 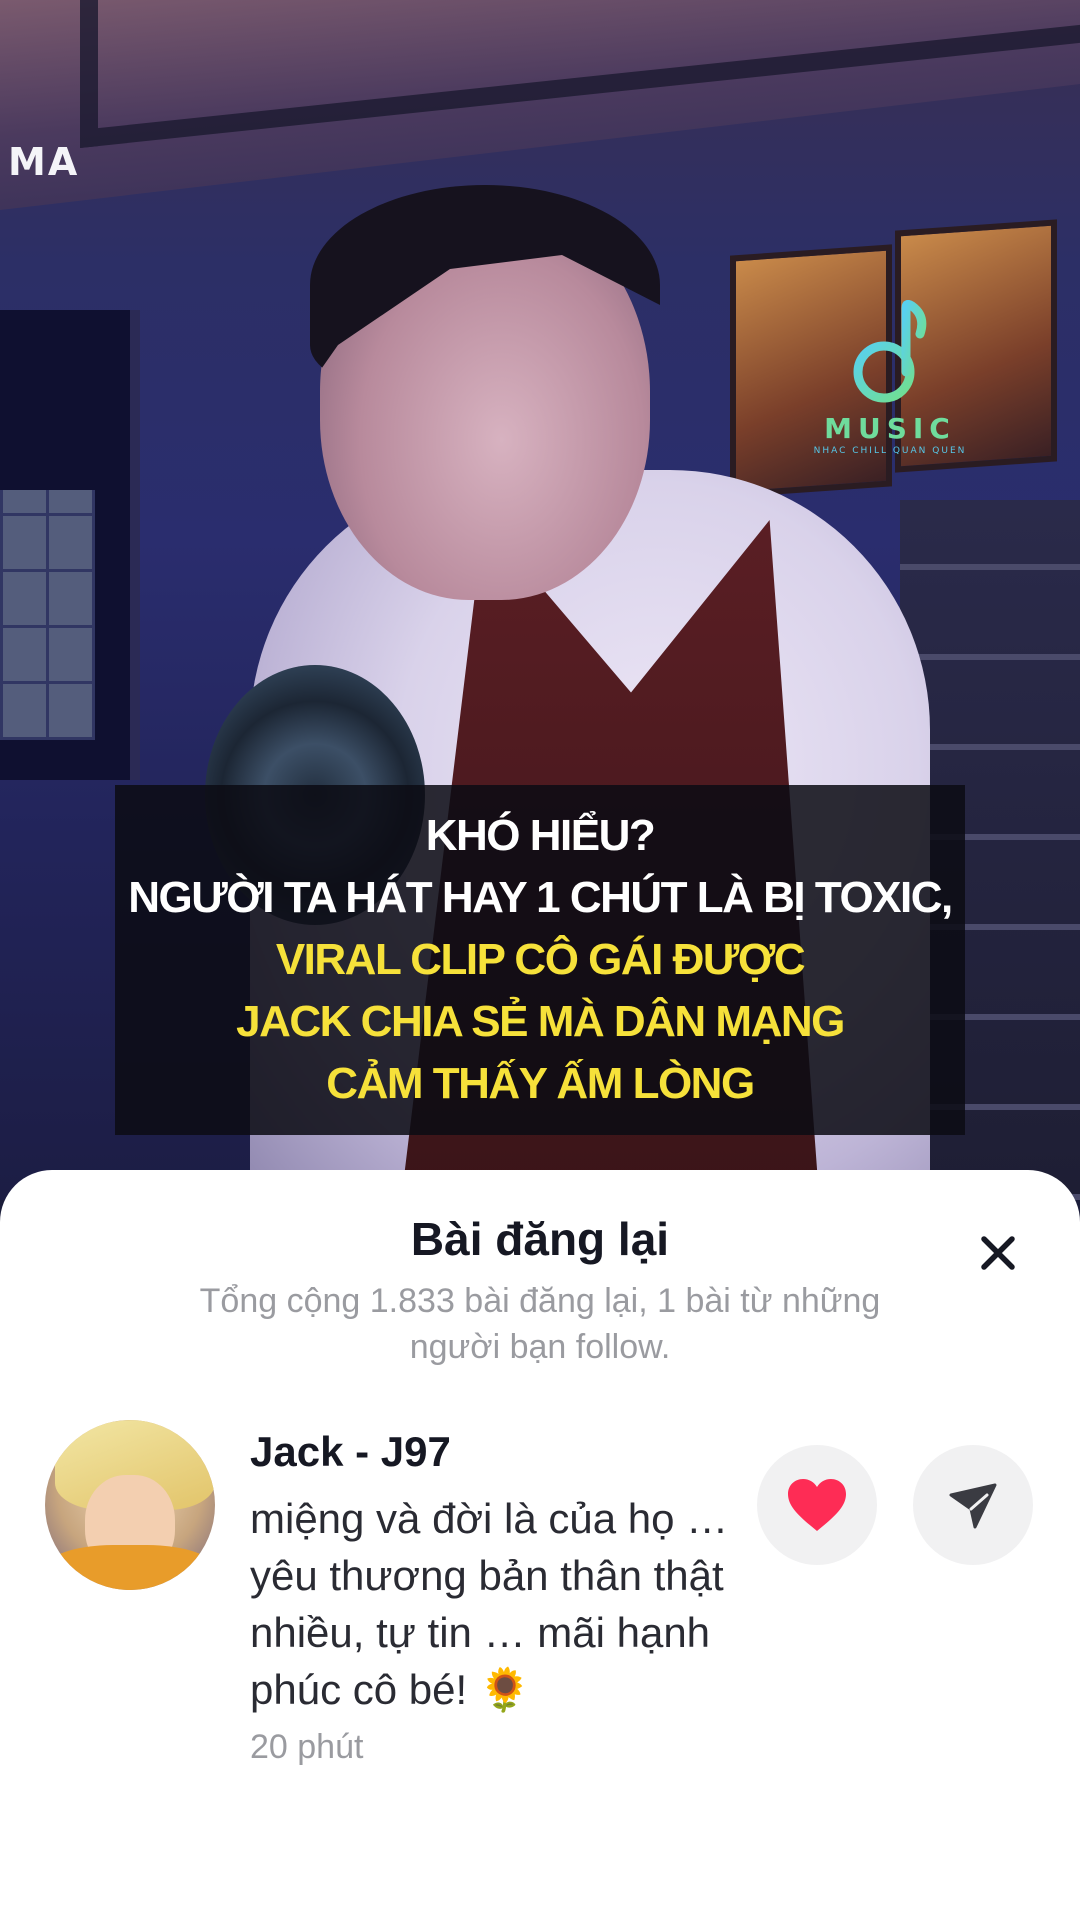 I want to click on close-button, so click(x=998, y=1253).